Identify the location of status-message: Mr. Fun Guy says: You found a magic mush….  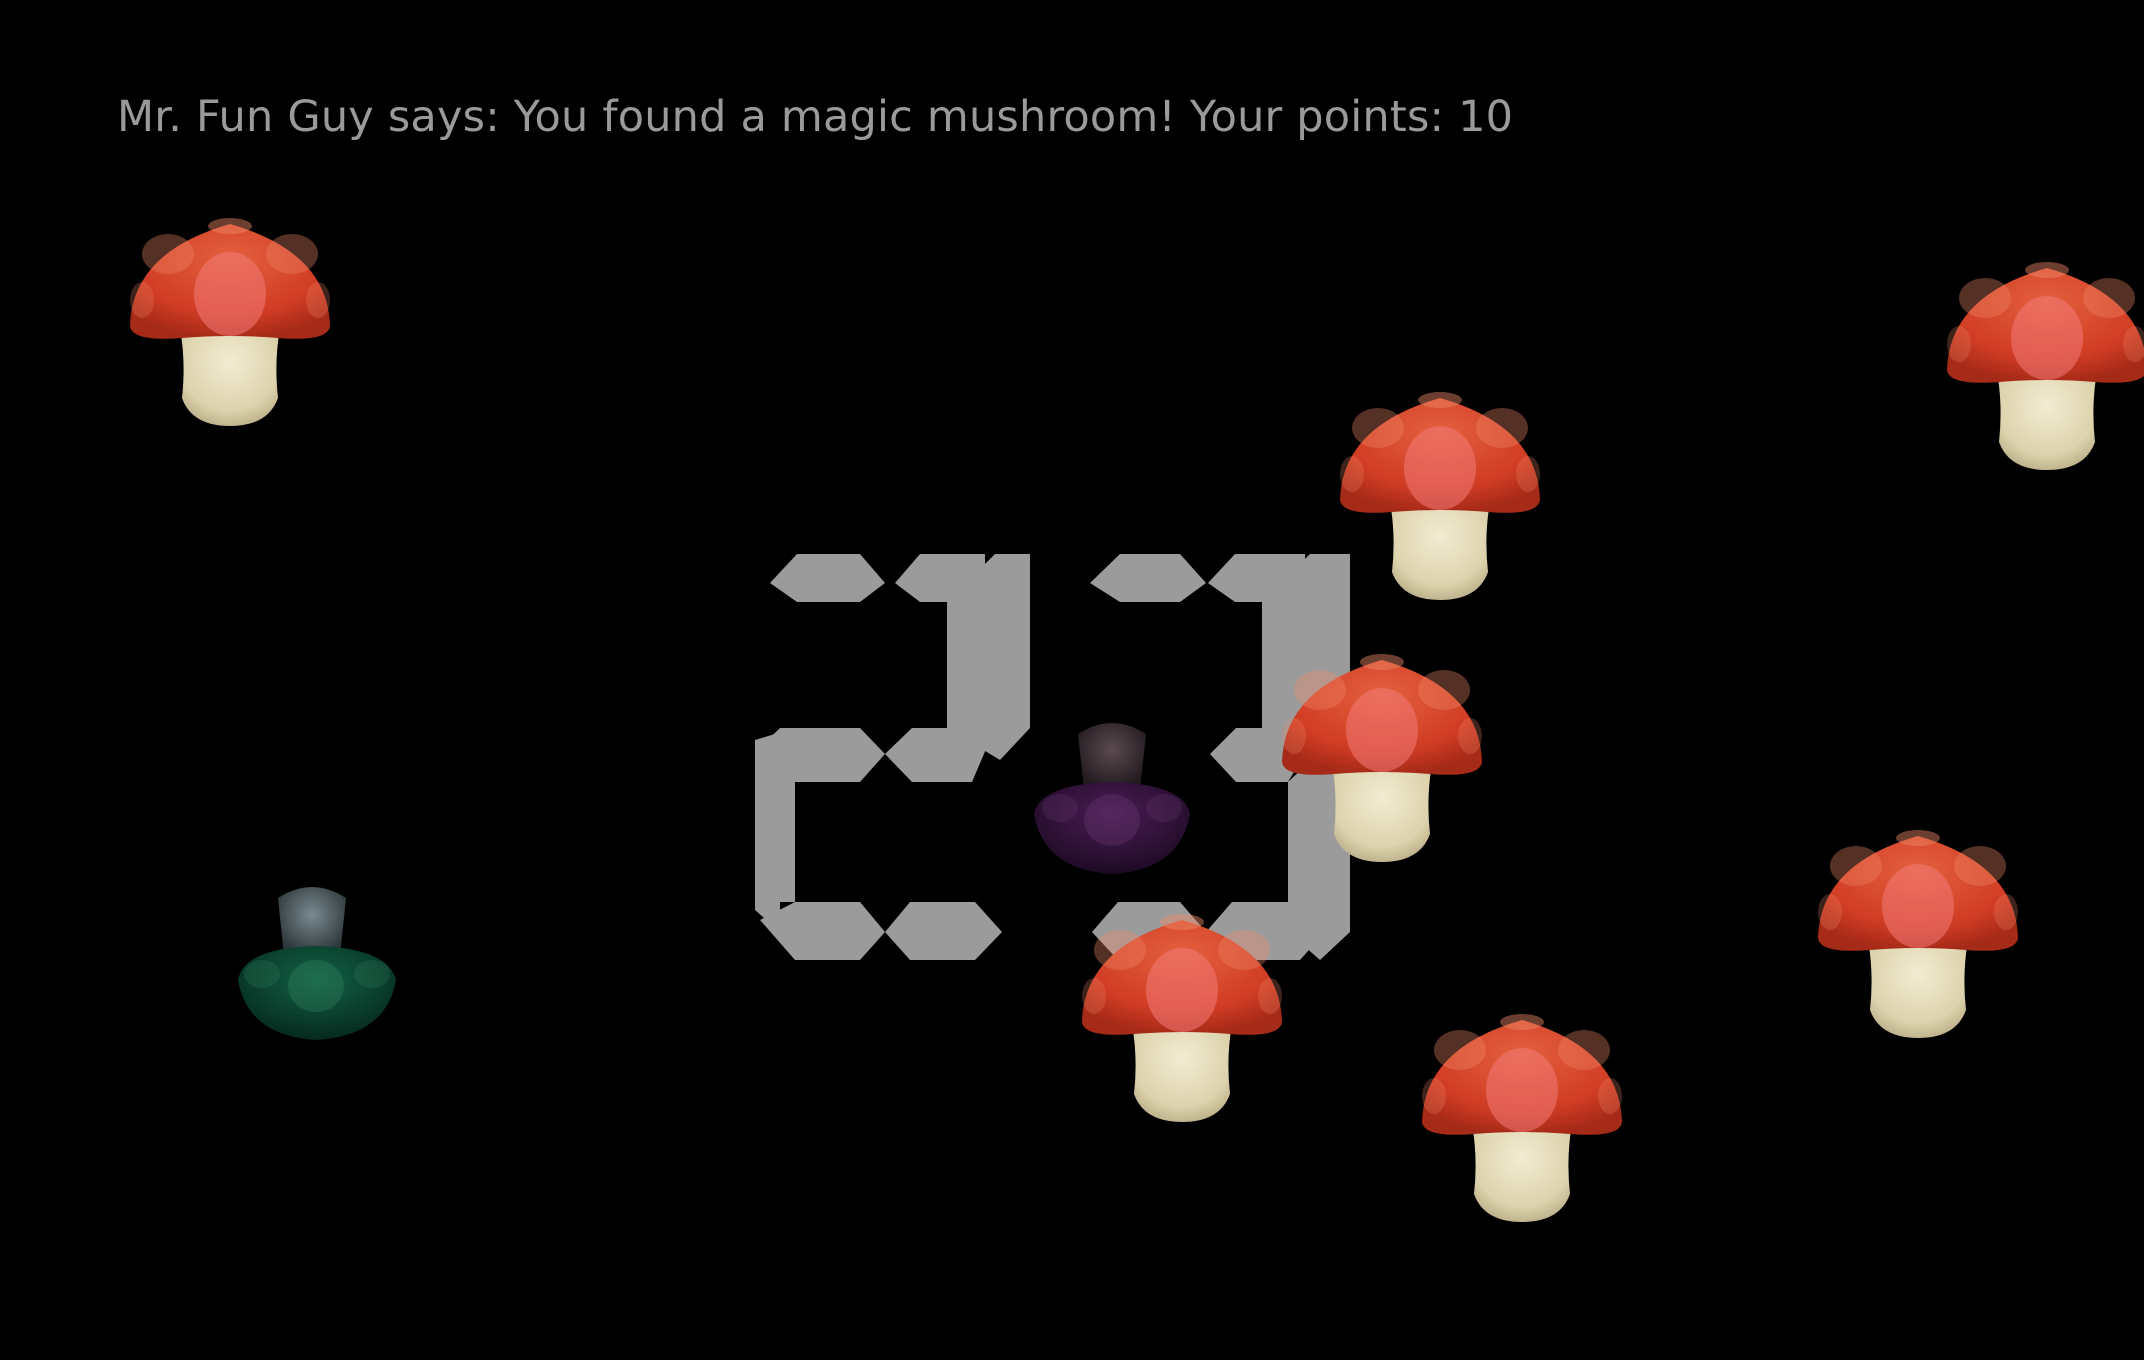
(815, 117).